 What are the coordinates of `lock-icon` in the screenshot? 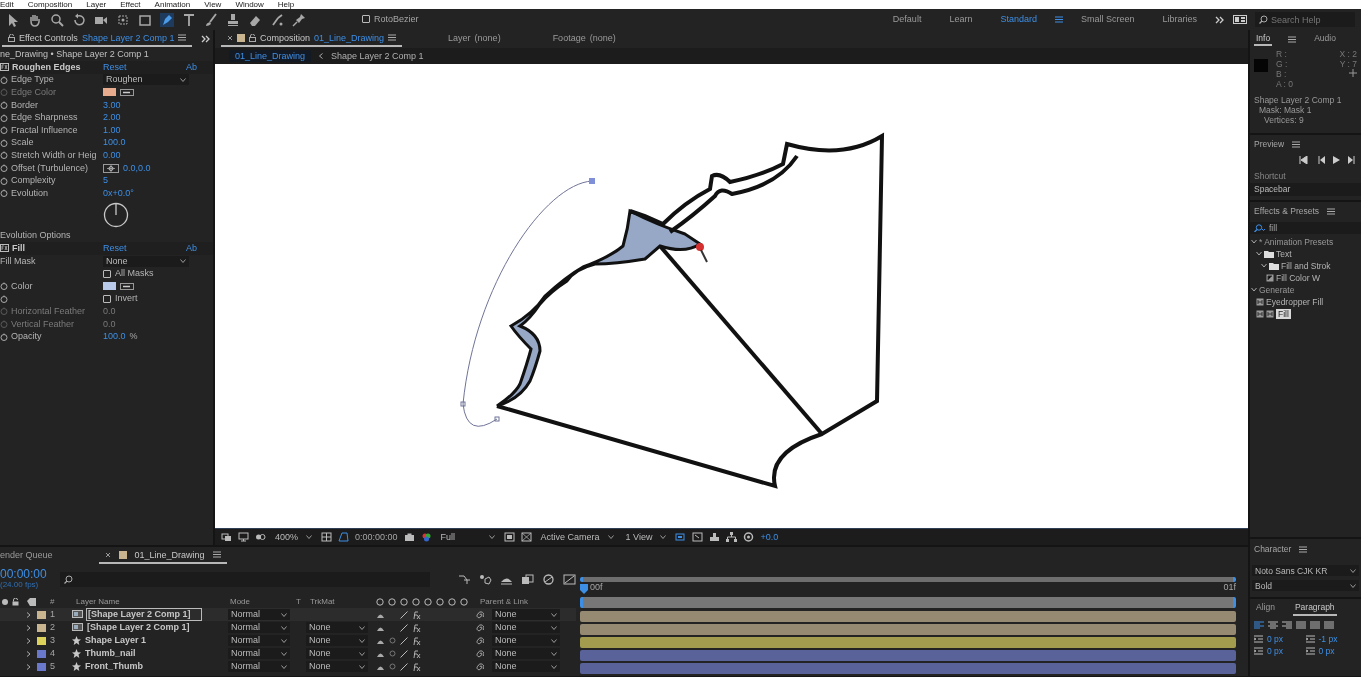 It's located at (15, 601).